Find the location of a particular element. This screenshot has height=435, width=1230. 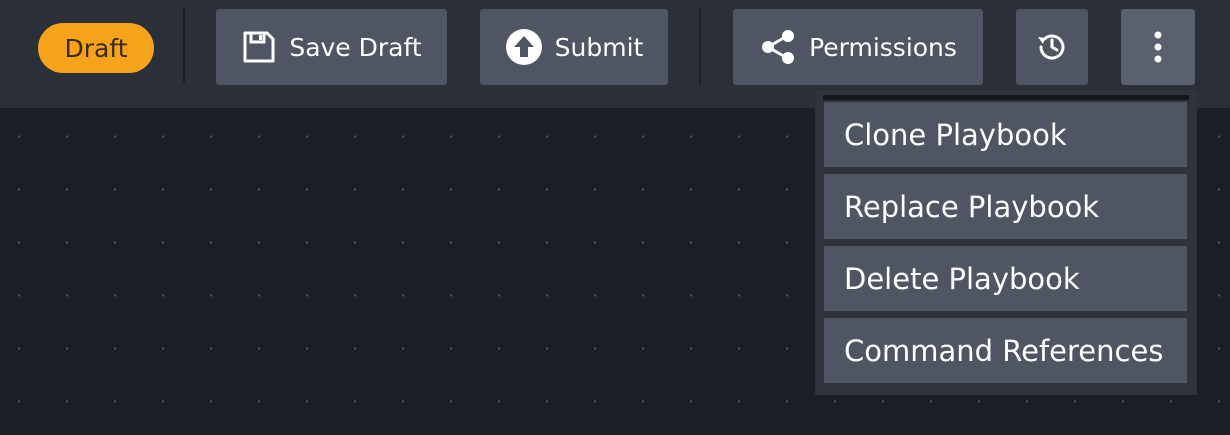

history-icon is located at coordinates (1052, 47).